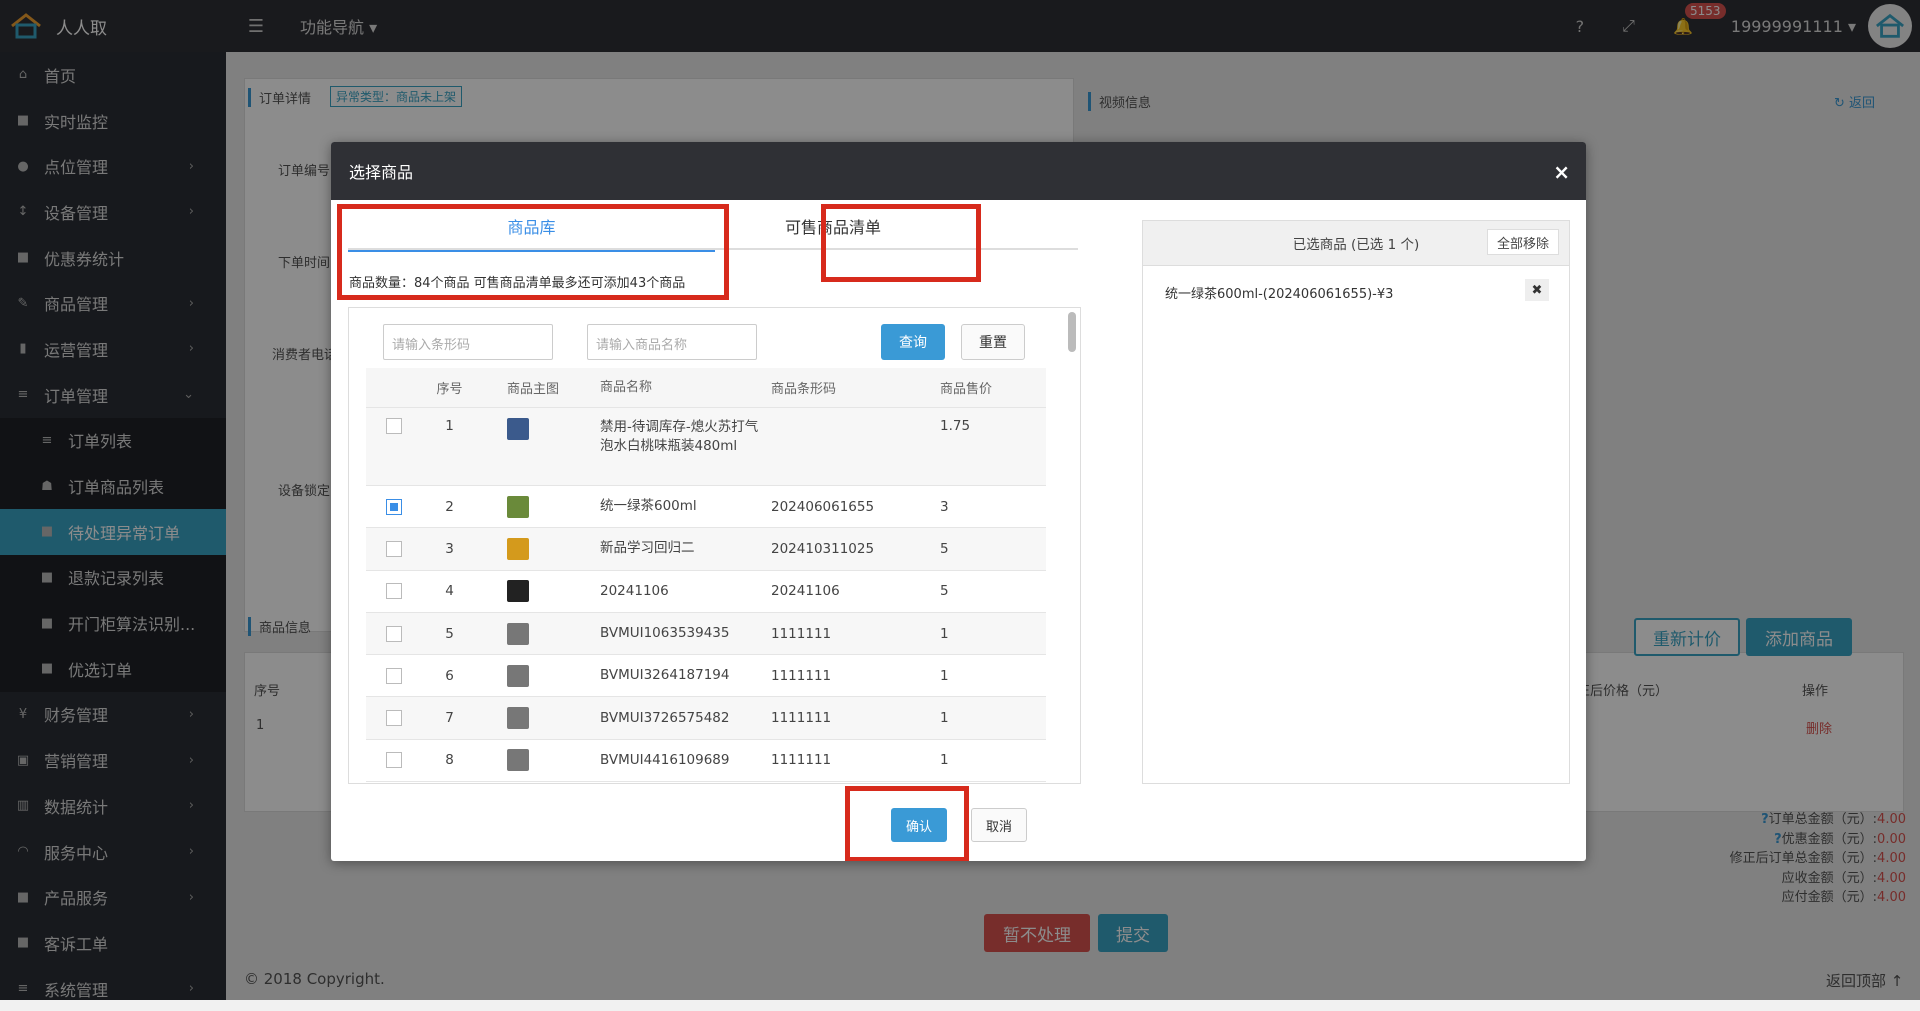  What do you see at coordinates (1561, 172) in the screenshot?
I see `close-icon: ×` at bounding box center [1561, 172].